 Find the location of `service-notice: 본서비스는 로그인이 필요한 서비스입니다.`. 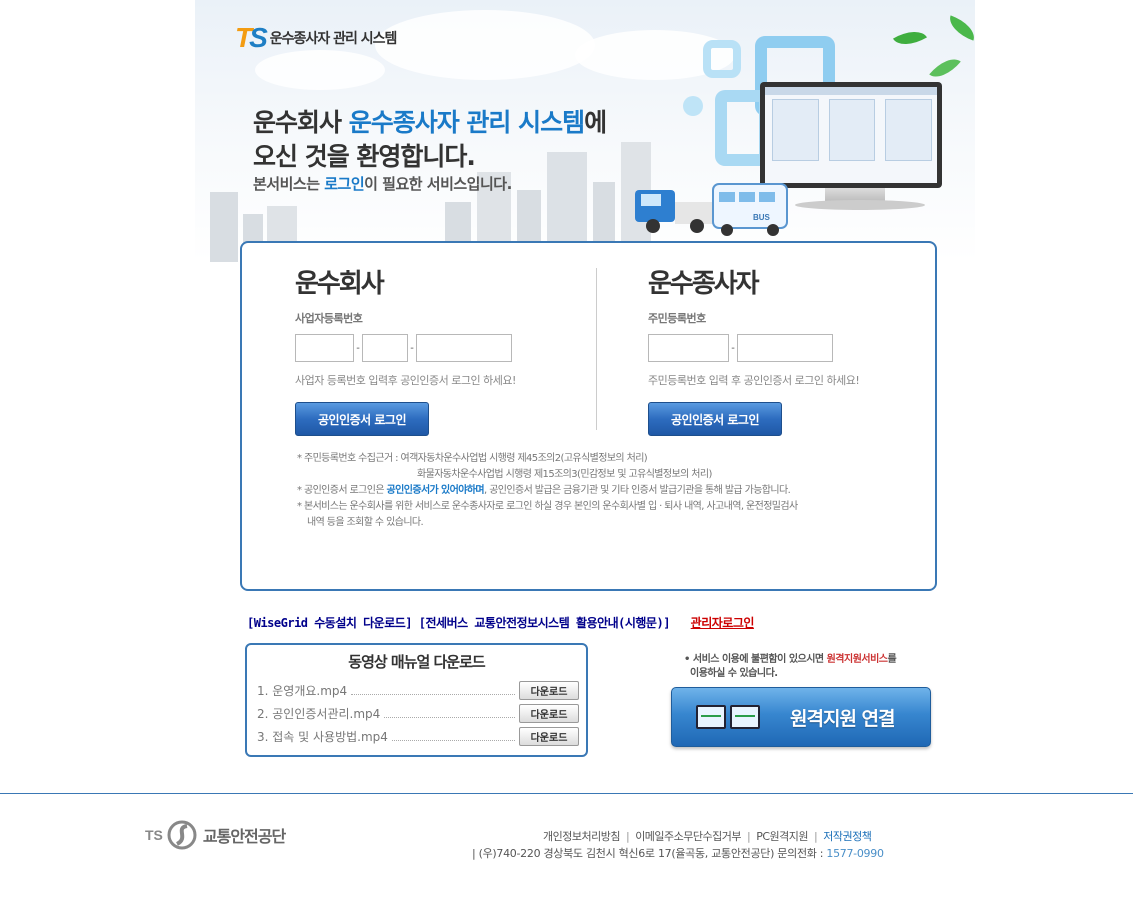

service-notice: 본서비스는 로그인이 필요한 서비스입니다. is located at coordinates (382, 183).